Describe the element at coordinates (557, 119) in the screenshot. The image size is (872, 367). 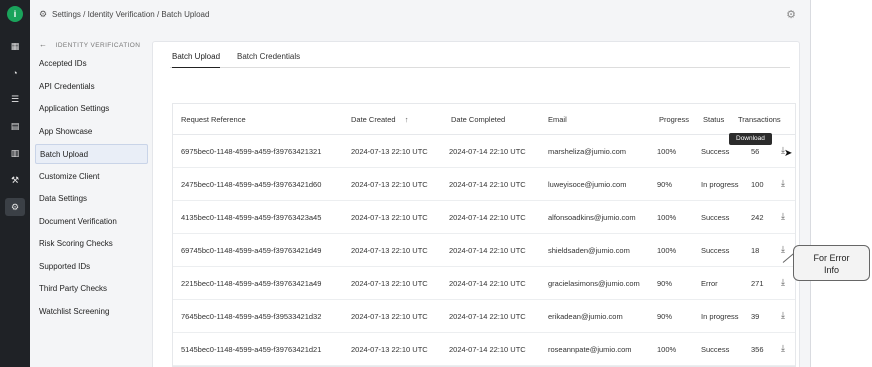
I see `col-email: Email` at that location.